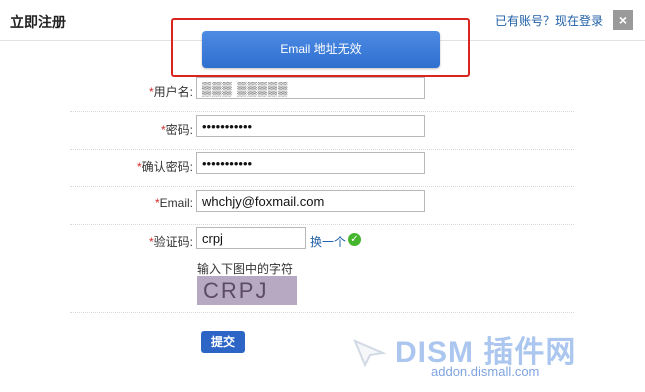 The image size is (645, 392). Describe the element at coordinates (310, 88) in the screenshot. I see `username-input: ▒▒▒ ▒▒▒▒▒` at that location.